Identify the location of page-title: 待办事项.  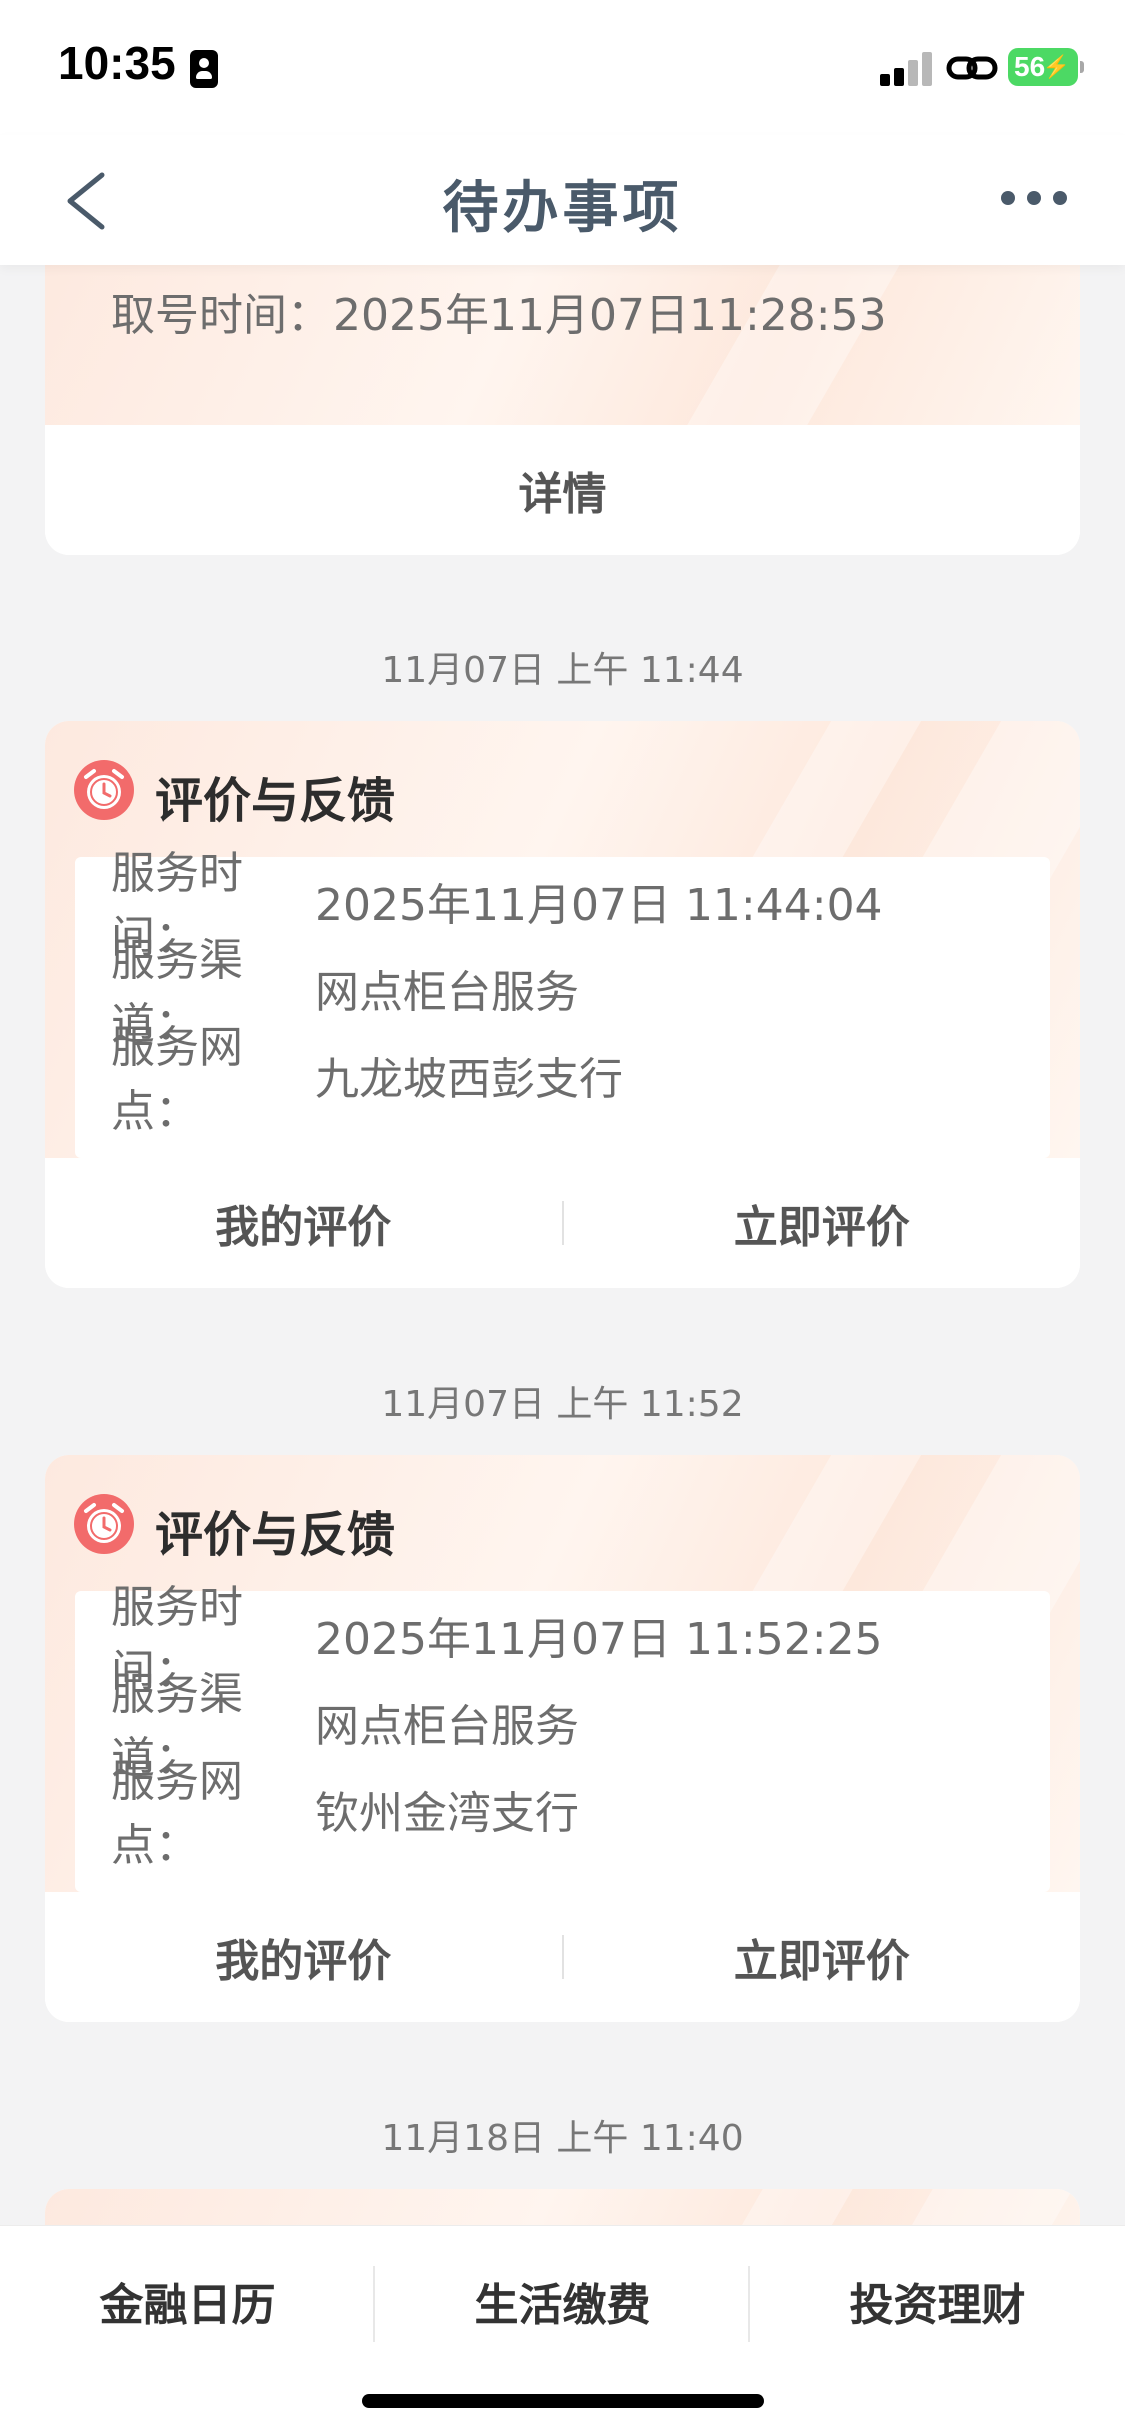
(562, 208).